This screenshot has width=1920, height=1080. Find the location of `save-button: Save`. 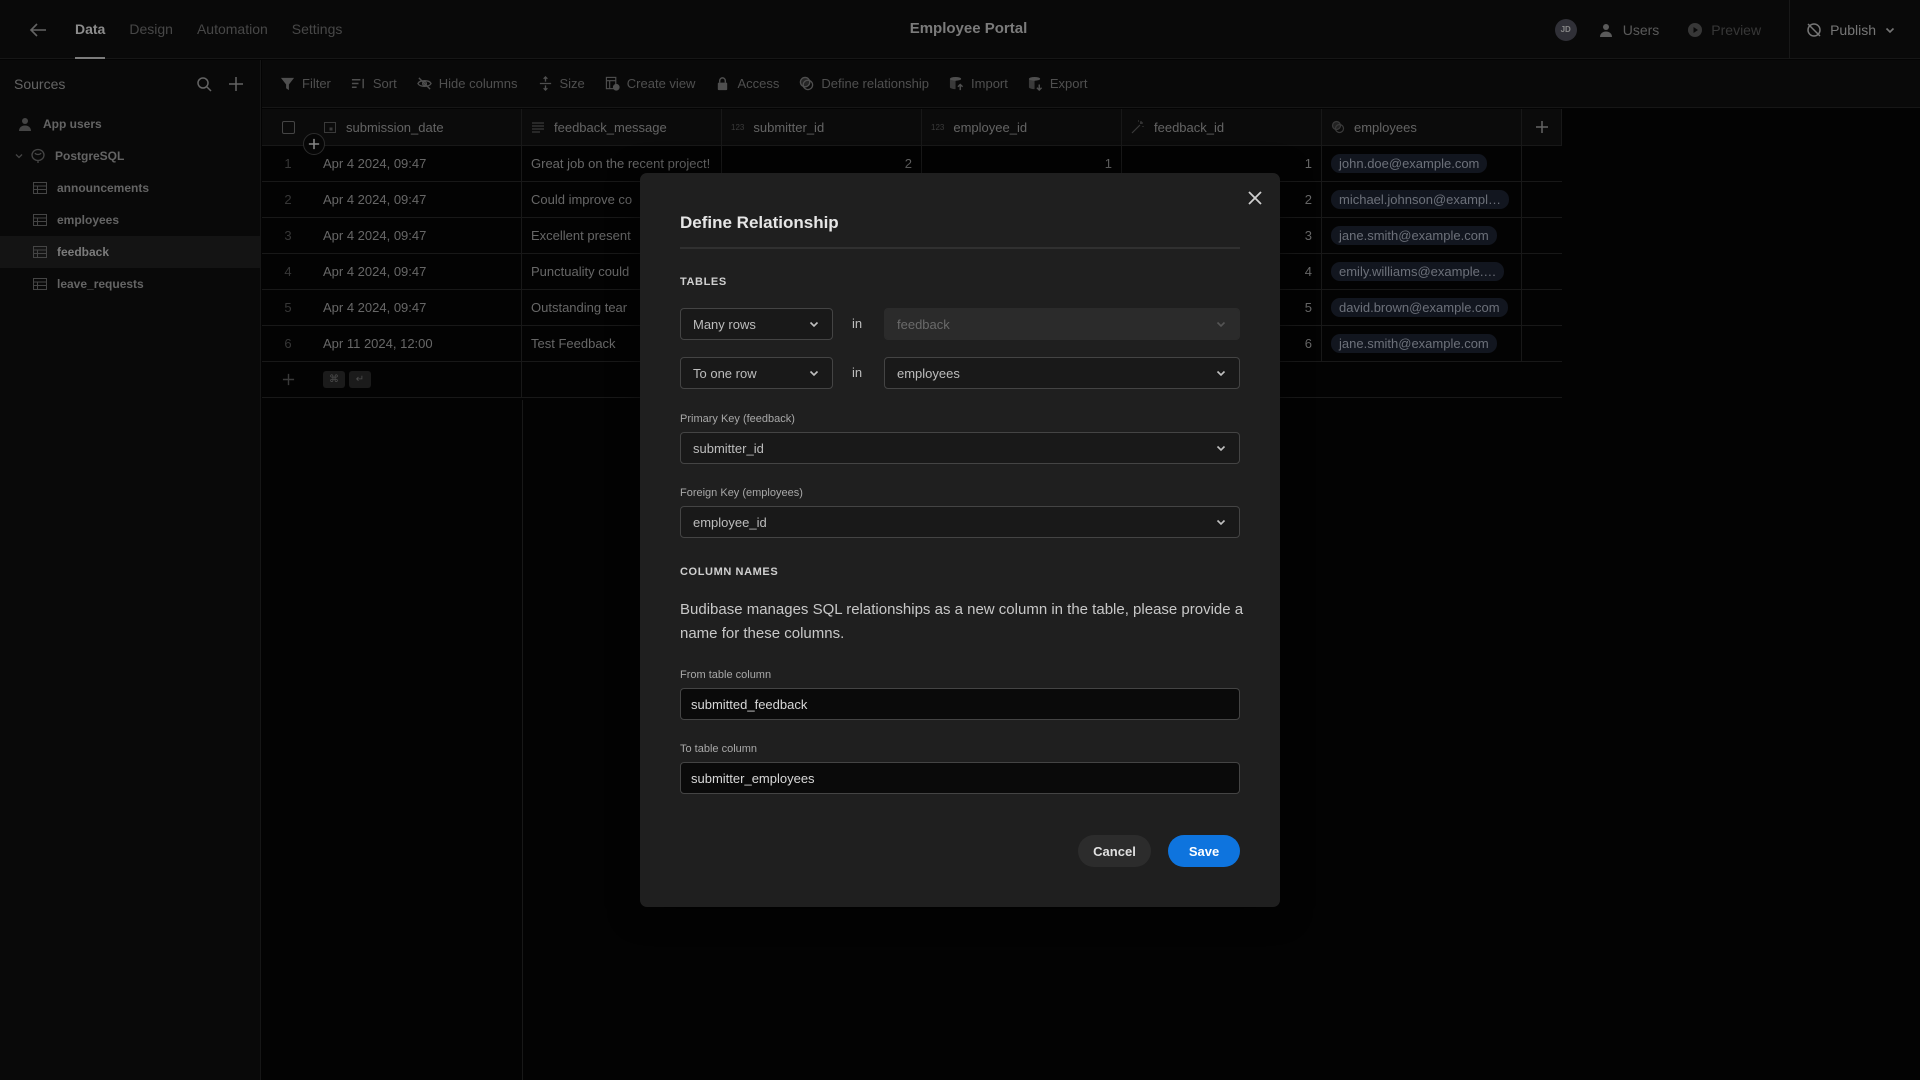

save-button: Save is located at coordinates (1204, 851).